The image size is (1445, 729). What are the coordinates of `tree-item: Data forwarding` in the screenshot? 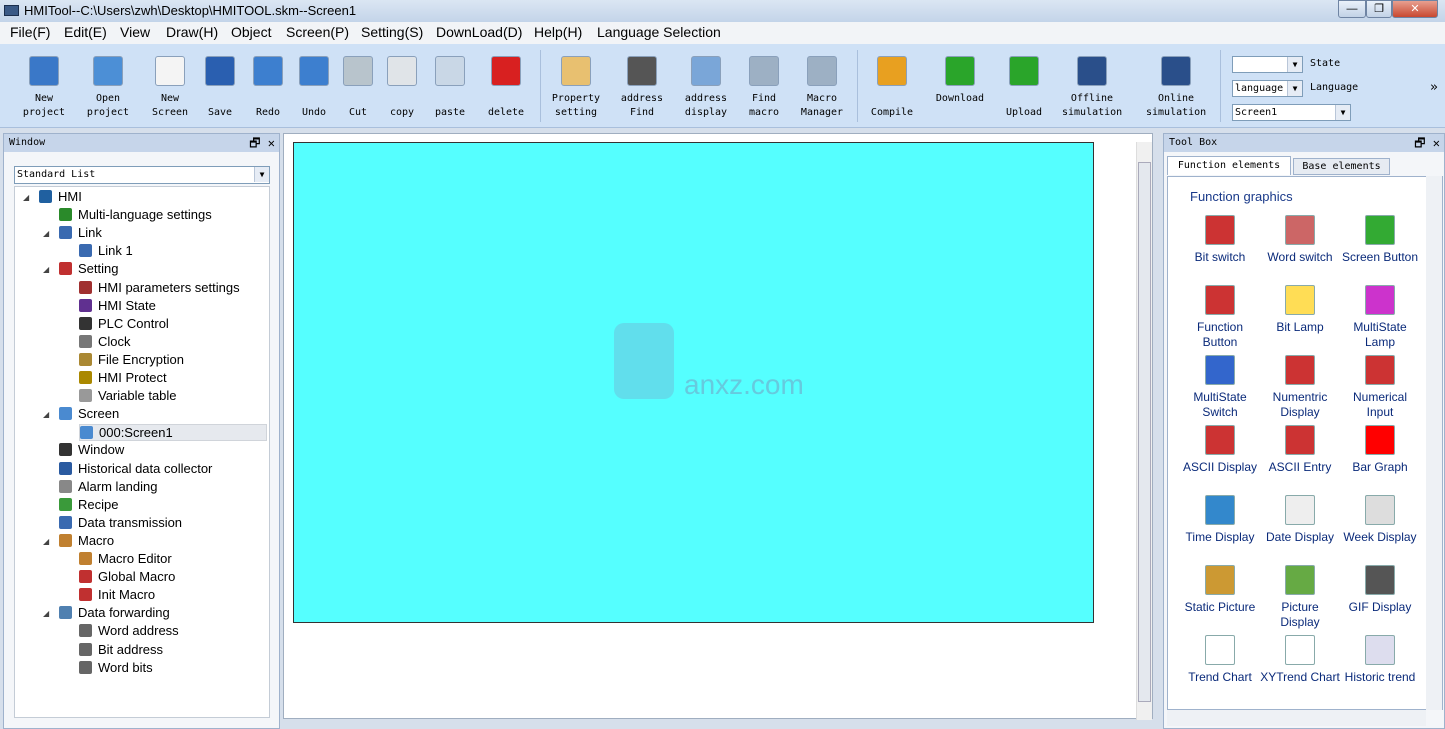 It's located at (114, 612).